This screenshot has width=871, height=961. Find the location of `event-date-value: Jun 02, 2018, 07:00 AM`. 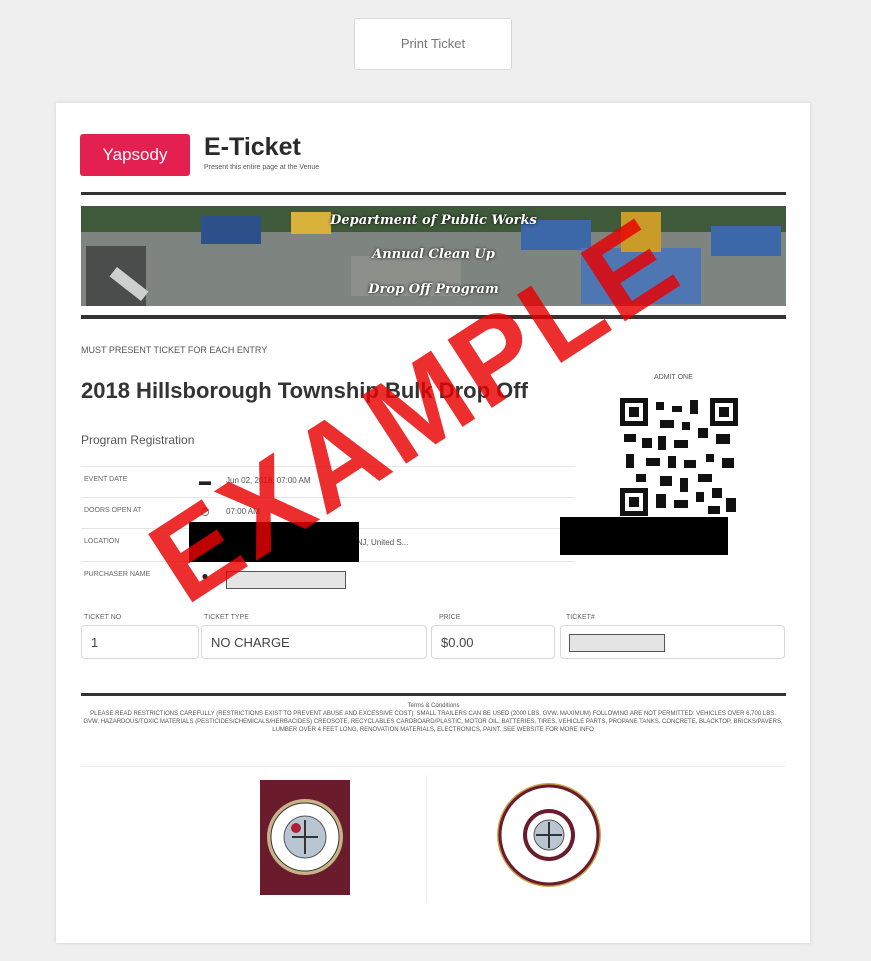

event-date-value: Jun 02, 2018, 07:00 AM is located at coordinates (268, 480).